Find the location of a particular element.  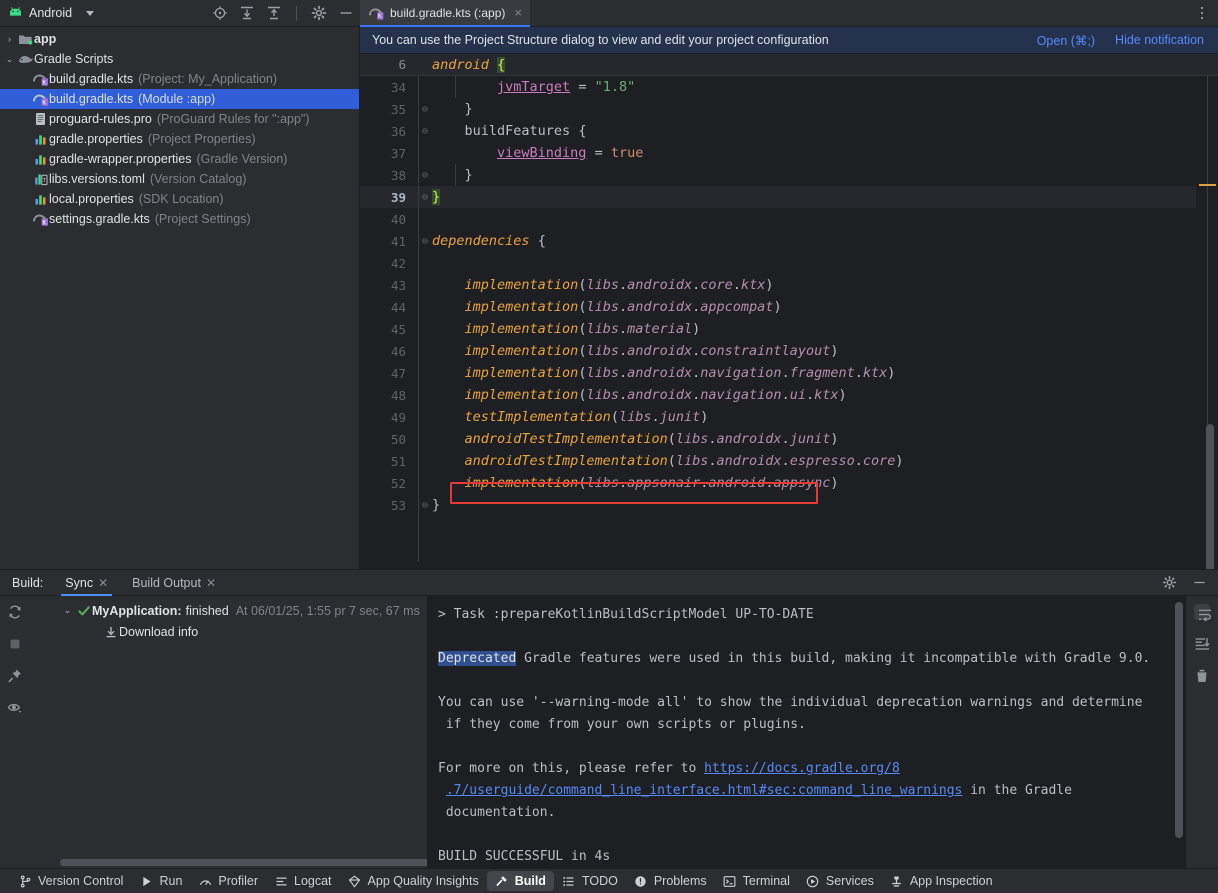

tree-row: T libs.versions.toml (Version Catalog) is located at coordinates (179, 179).